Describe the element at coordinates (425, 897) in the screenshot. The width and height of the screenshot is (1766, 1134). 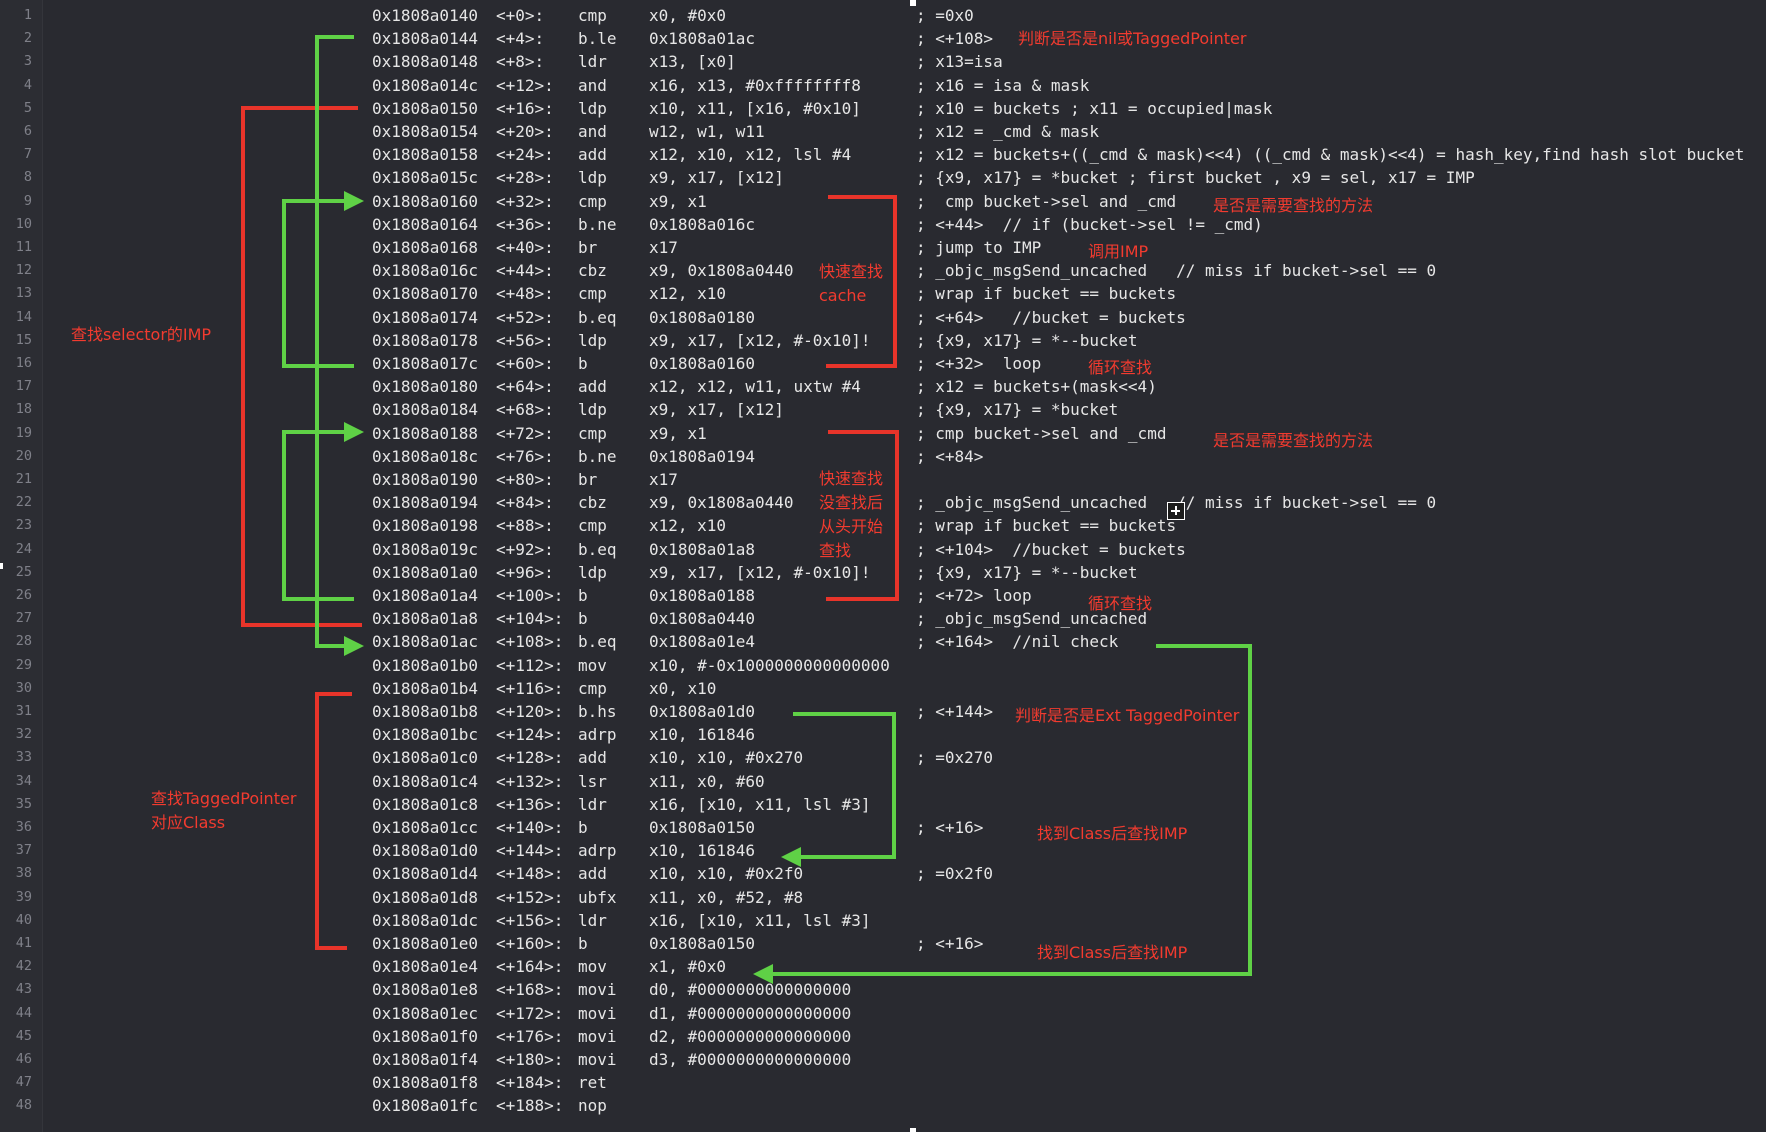
I see `instruction-address: 0x1808a01d8` at that location.